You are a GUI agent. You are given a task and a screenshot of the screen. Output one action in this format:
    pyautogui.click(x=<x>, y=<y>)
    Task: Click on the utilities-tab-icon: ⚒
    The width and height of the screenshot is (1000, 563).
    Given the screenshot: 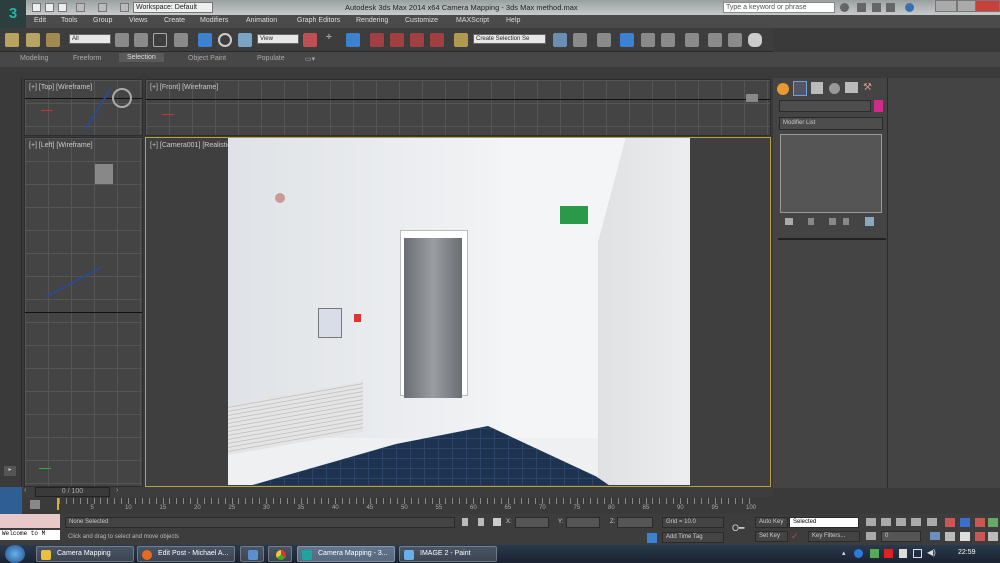 What is the action you would take?
    pyautogui.click(x=869, y=88)
    